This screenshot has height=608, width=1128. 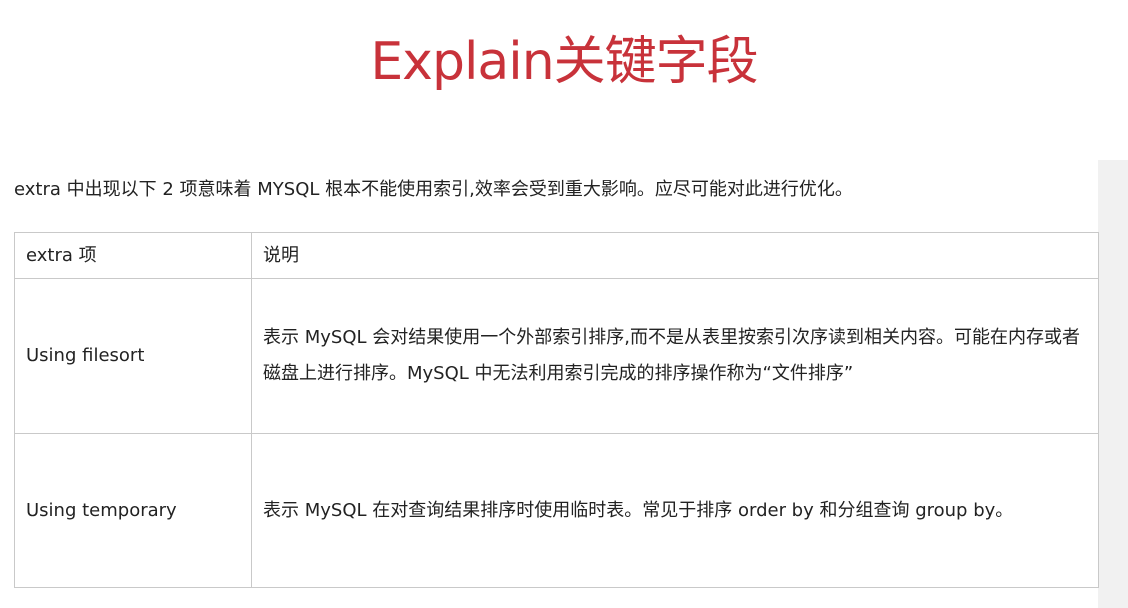 What do you see at coordinates (1113, 384) in the screenshot?
I see `page-edge-shadow` at bounding box center [1113, 384].